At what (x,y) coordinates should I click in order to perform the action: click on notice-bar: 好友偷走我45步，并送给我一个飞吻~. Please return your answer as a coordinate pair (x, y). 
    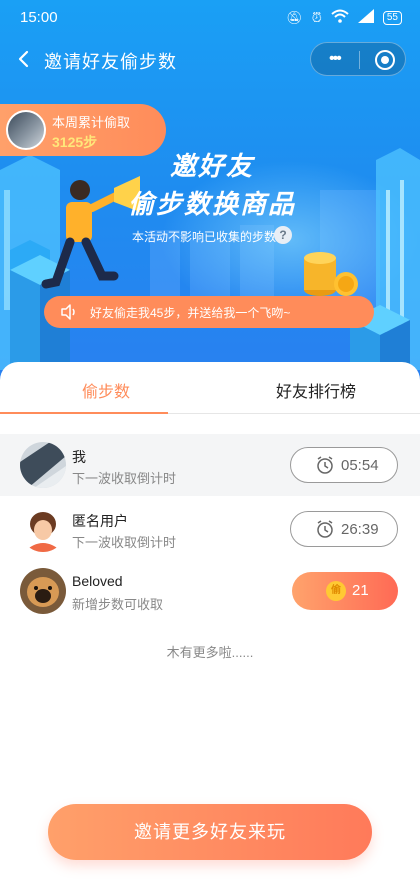
    Looking at the image, I should click on (209, 312).